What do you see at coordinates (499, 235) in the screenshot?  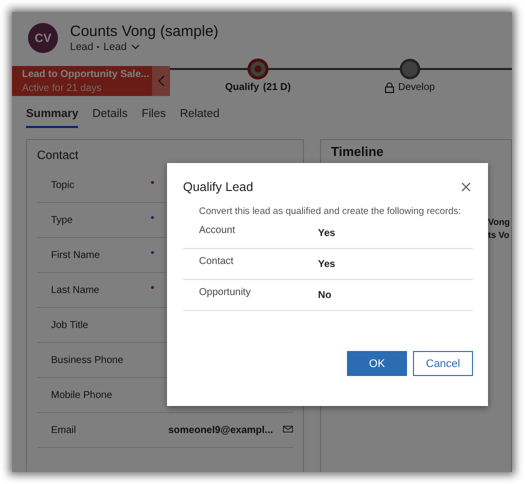 I see `timeline-text: ts Vo` at bounding box center [499, 235].